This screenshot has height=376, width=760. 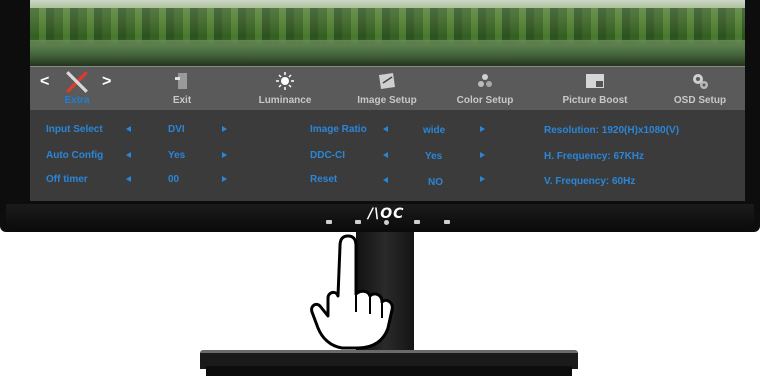 What do you see at coordinates (327, 155) in the screenshot?
I see `setting-label-ddc-ci: DDC-CI` at bounding box center [327, 155].